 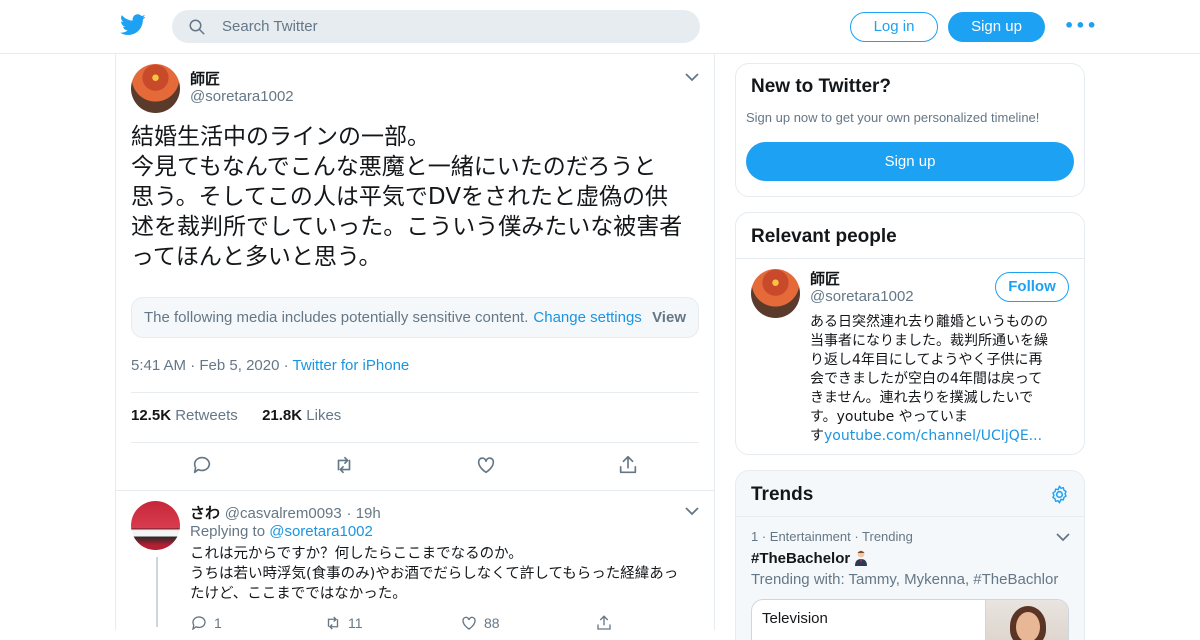 What do you see at coordinates (486, 465) in the screenshot?
I see `like-icon` at bounding box center [486, 465].